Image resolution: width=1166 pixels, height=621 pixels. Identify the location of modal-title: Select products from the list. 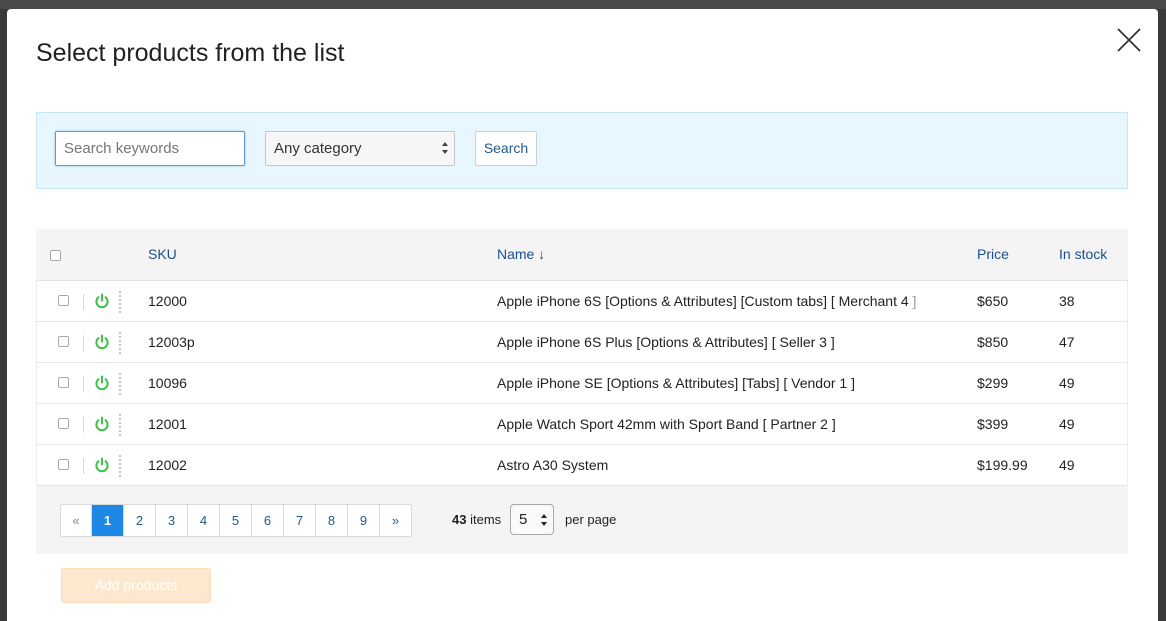
(190, 53).